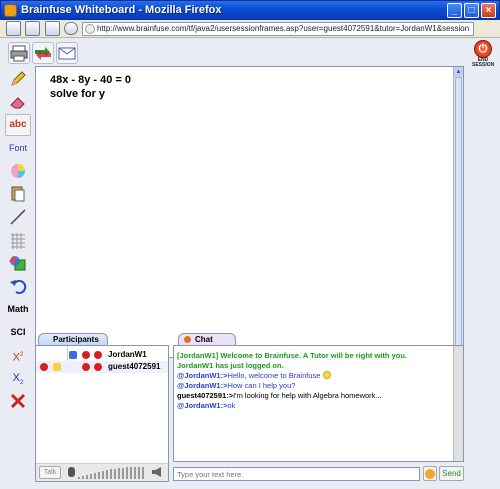  I want to click on whiteboard-text: 48x - 8y - 40 = 0 solve for y, so click(90, 87).